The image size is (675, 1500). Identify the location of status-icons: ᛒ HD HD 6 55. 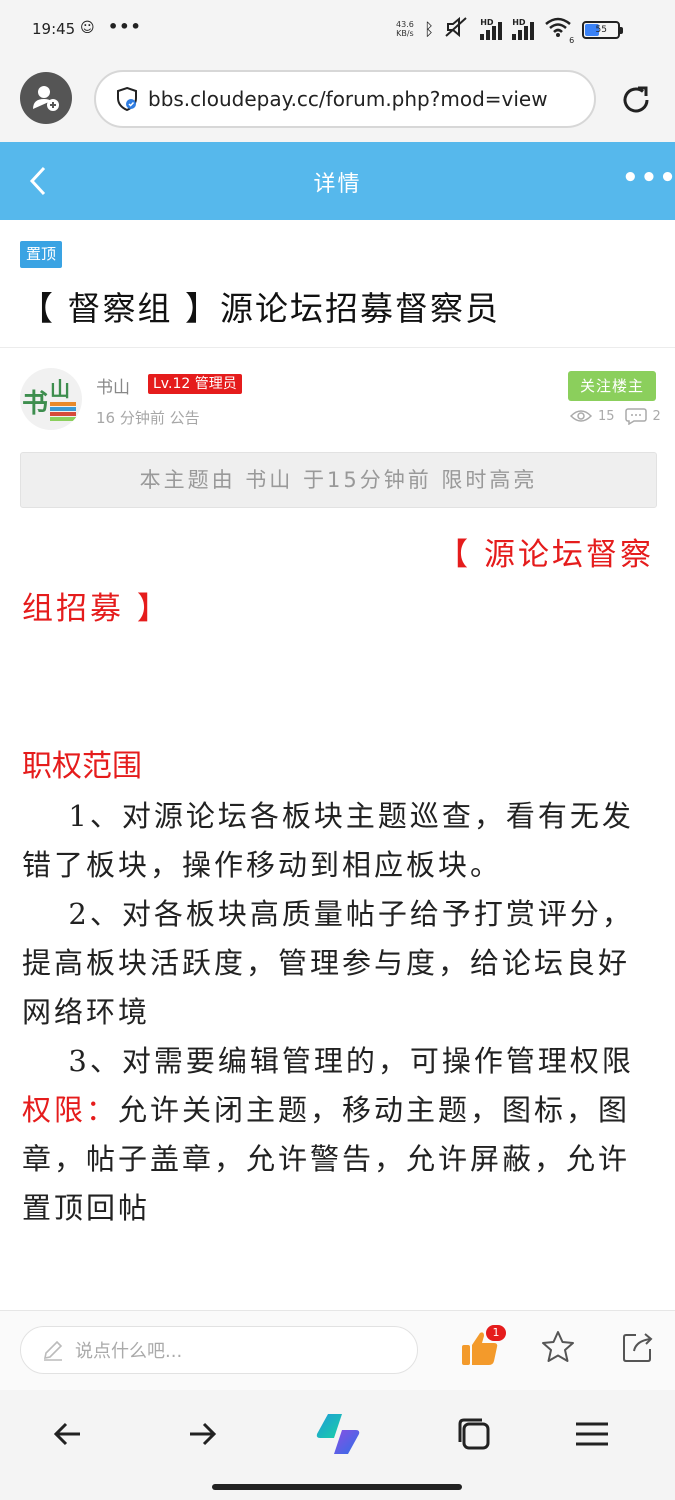
(524, 30).